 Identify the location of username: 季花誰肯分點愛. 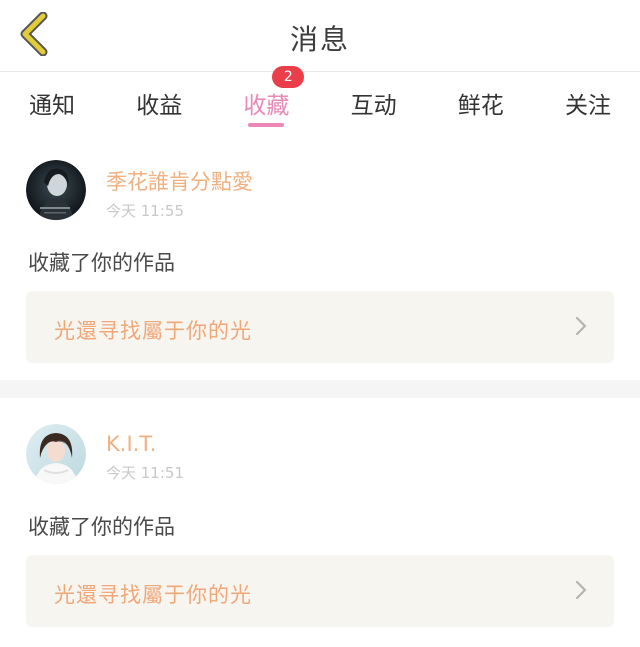
(179, 181).